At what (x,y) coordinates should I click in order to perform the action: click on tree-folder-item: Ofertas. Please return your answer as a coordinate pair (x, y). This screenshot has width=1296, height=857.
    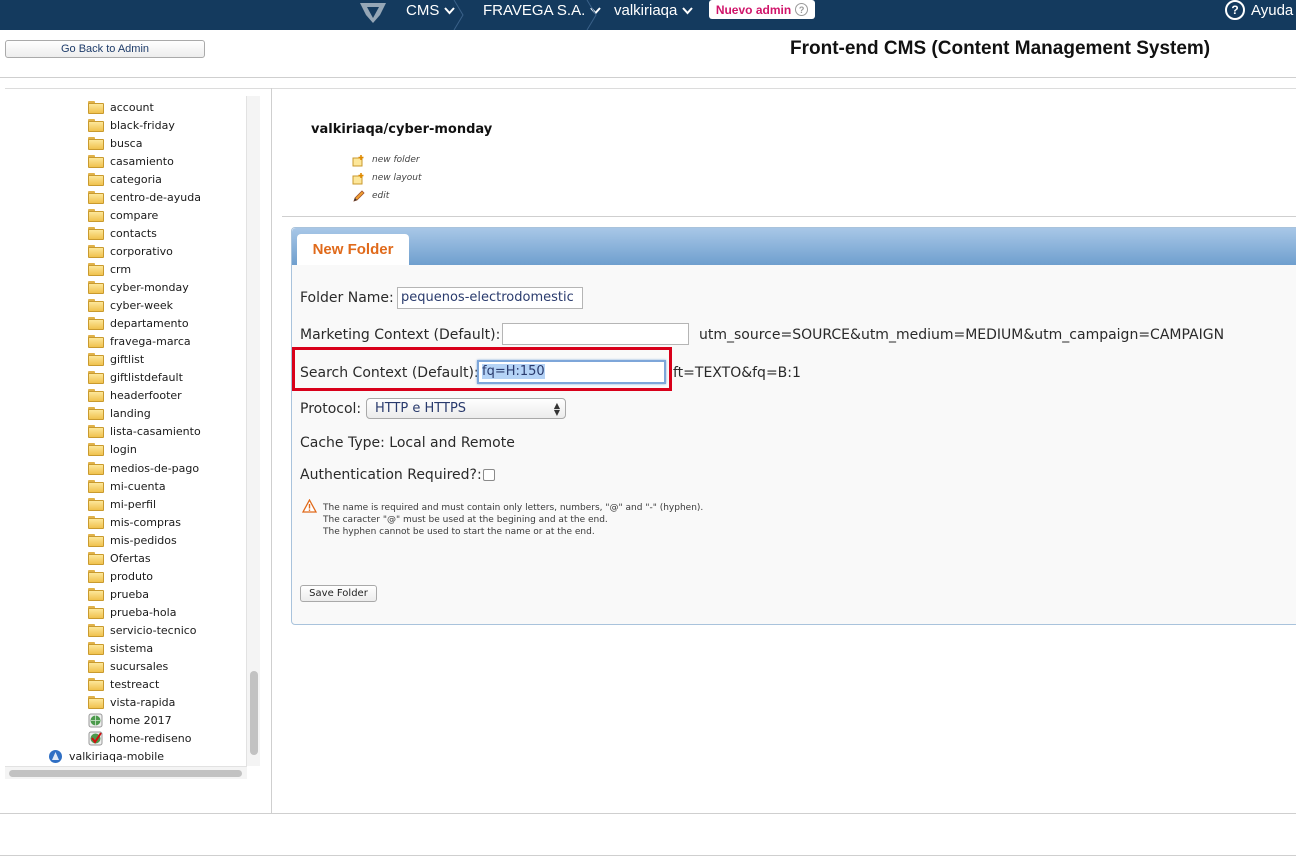
    Looking at the image, I should click on (119, 558).